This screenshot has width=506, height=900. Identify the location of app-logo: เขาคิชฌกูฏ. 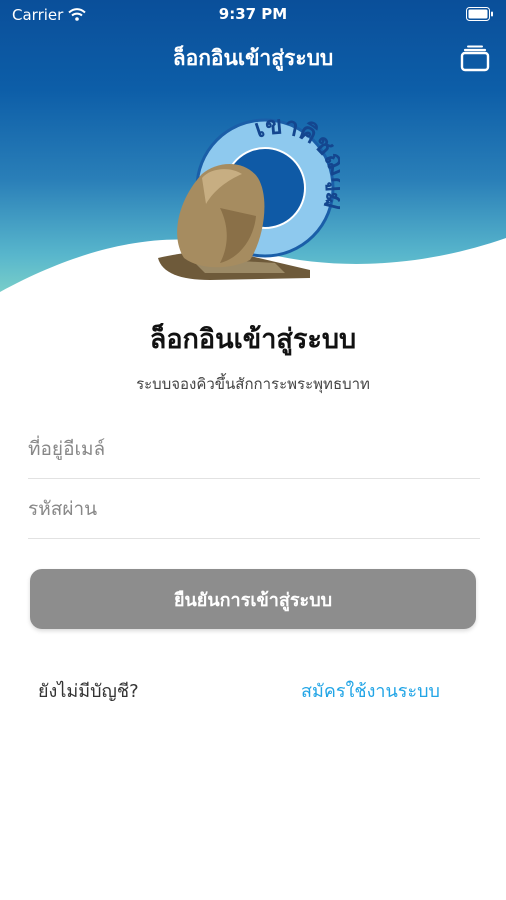
(253, 198).